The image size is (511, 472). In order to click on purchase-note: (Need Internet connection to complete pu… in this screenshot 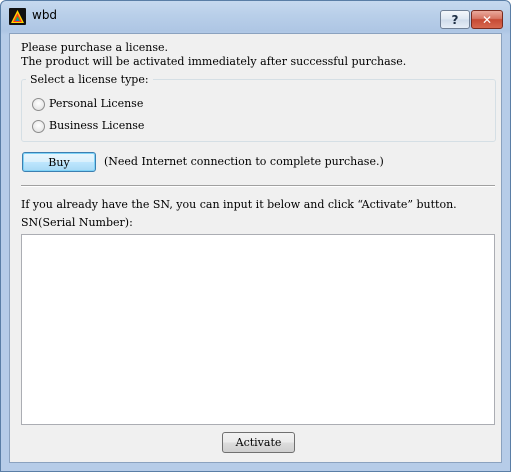, I will do `click(244, 161)`.